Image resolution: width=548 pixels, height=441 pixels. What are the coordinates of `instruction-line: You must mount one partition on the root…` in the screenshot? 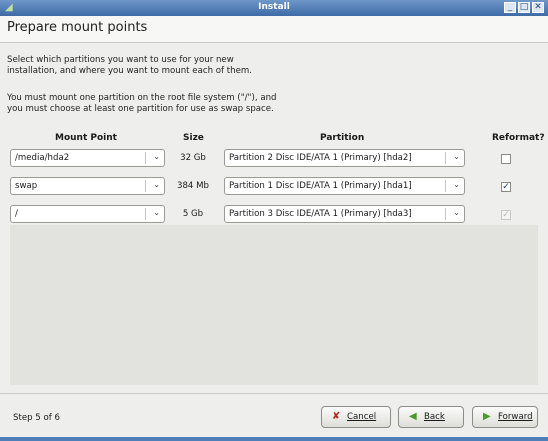 It's located at (142, 98).